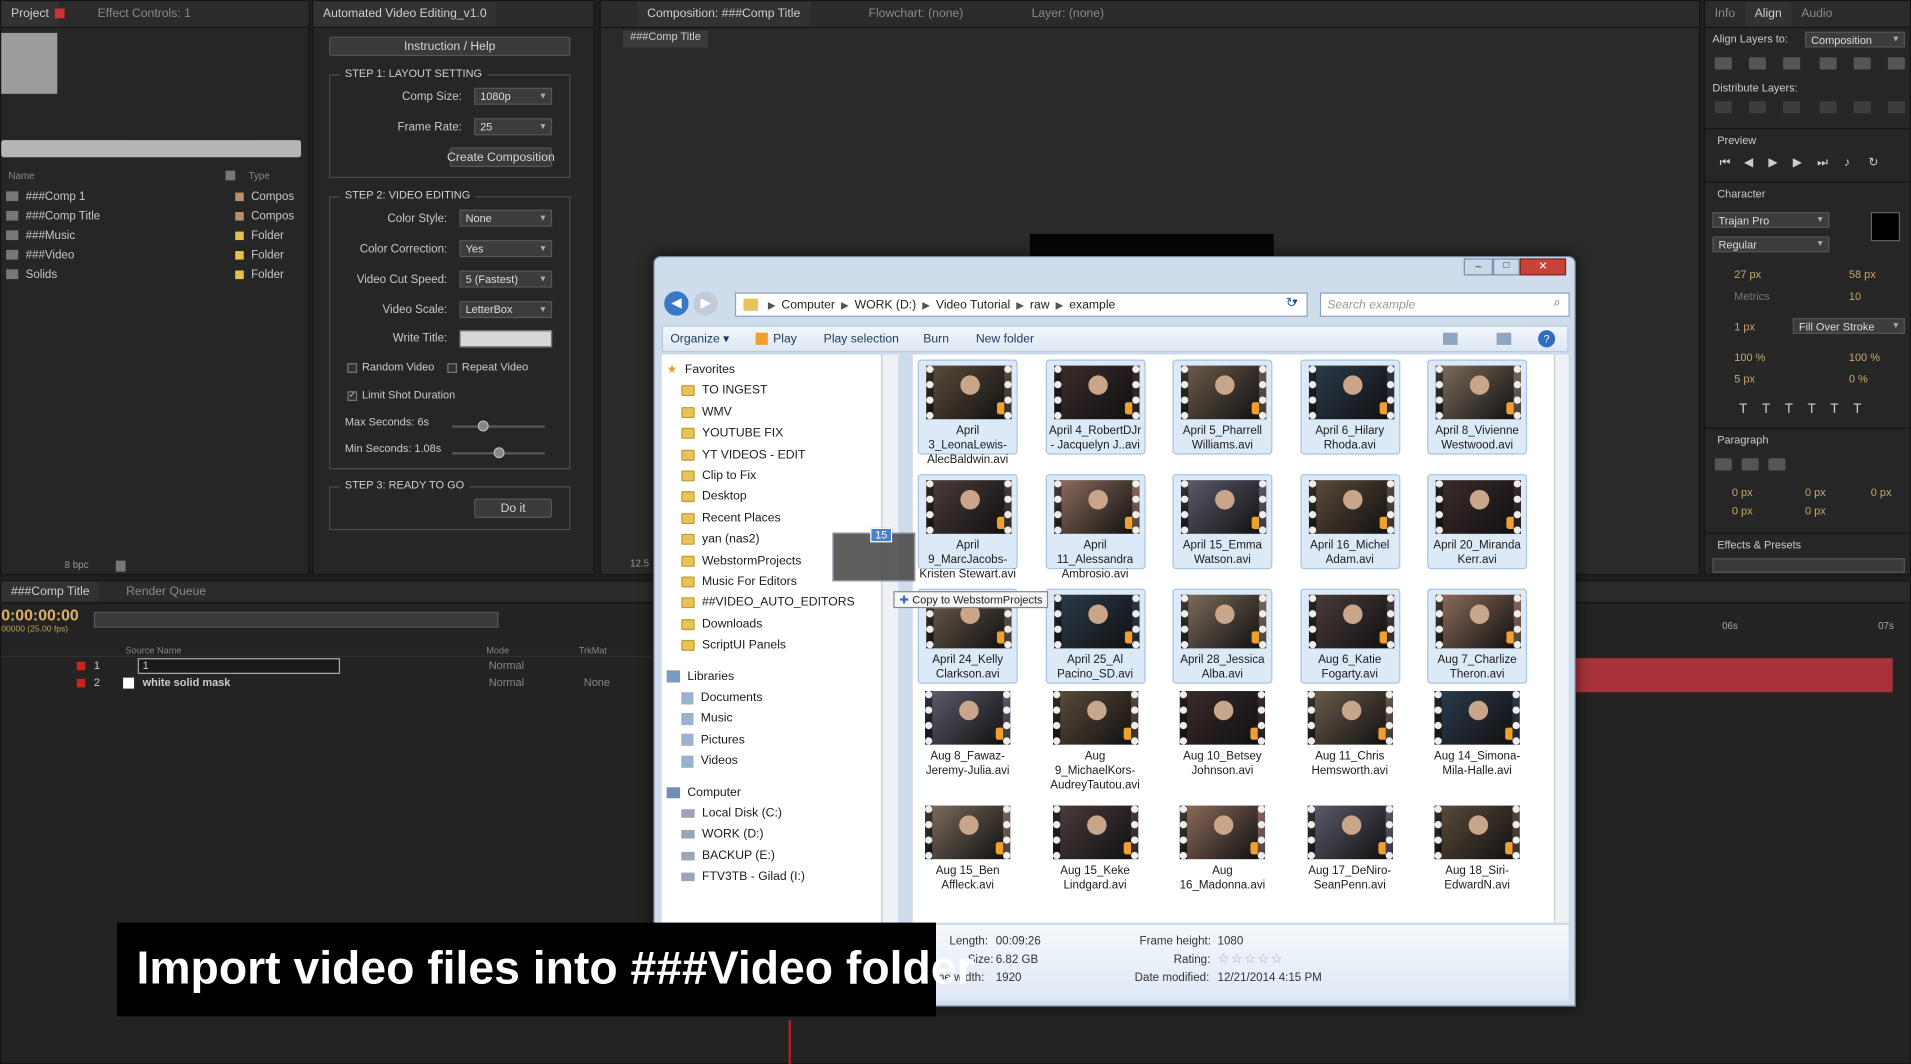 The width and height of the screenshot is (1911, 1064). I want to click on font-style-select: Regular, so click(1771, 244).